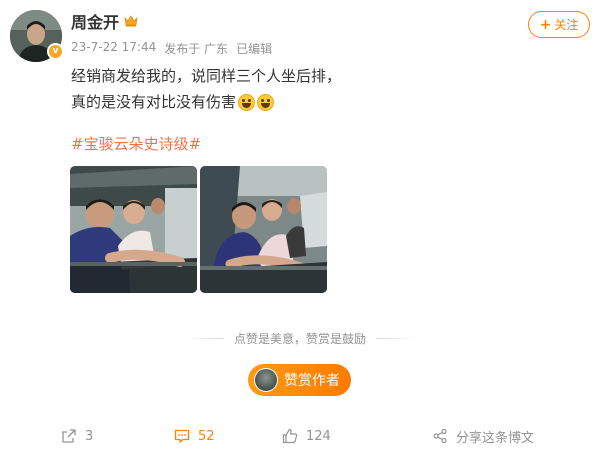 Image resolution: width=600 pixels, height=458 pixels. Describe the element at coordinates (440, 436) in the screenshot. I see `share-icon` at that location.